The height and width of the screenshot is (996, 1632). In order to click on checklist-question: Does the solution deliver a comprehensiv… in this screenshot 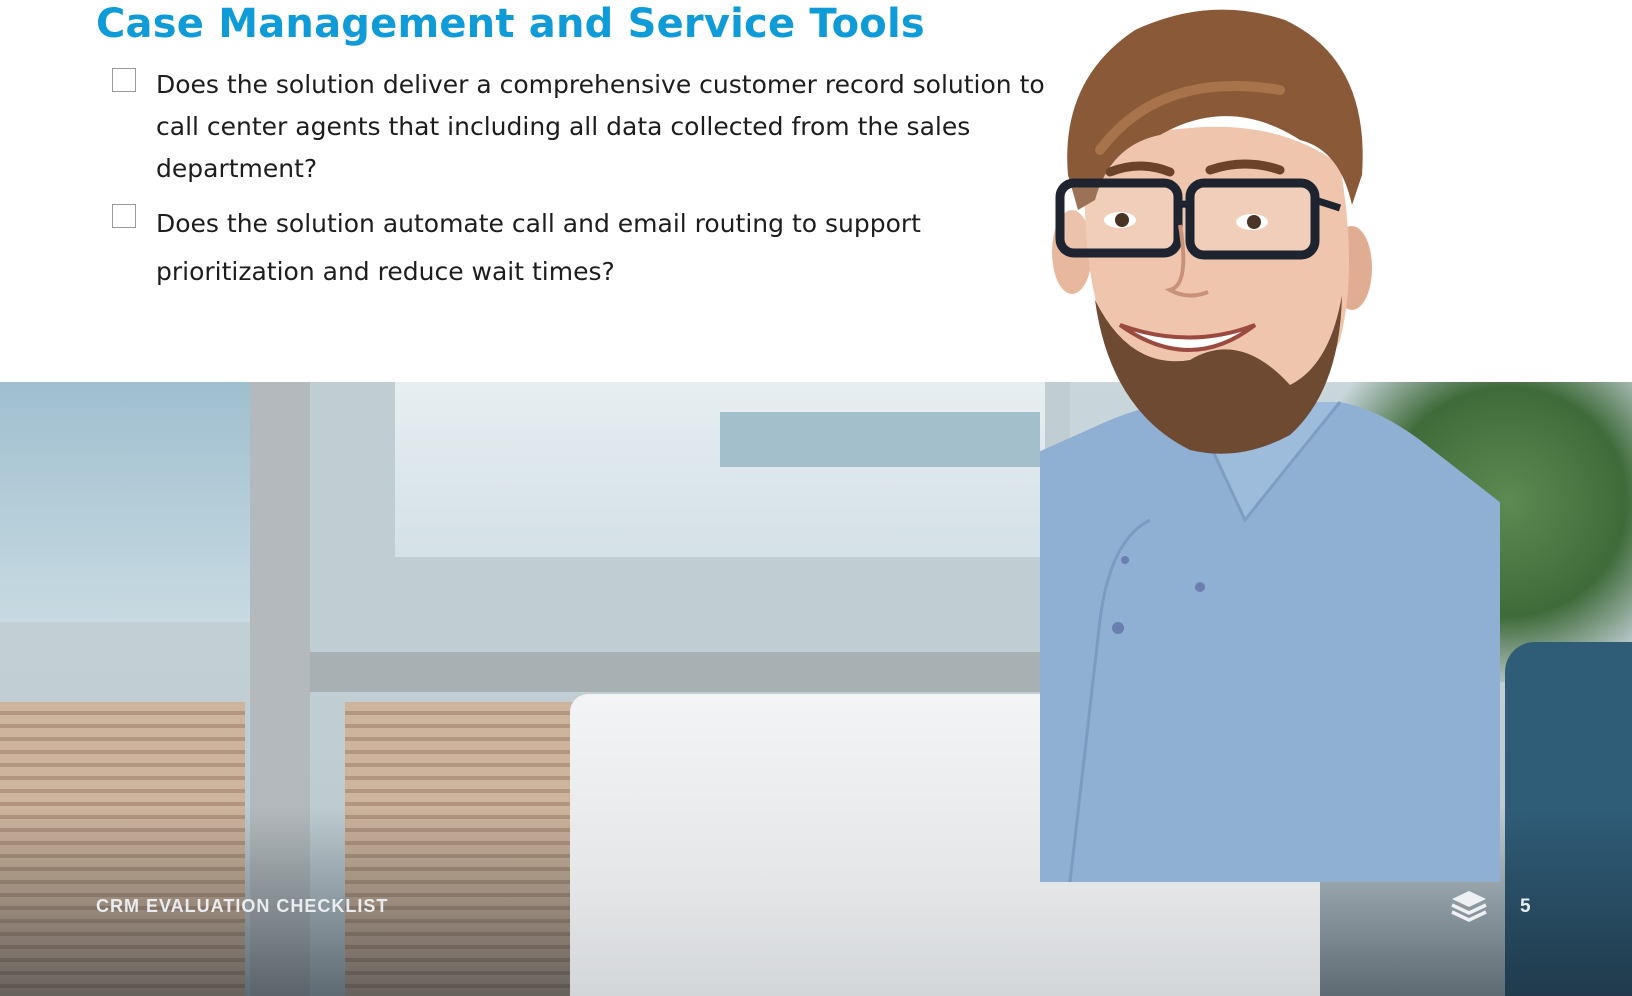, I will do `click(600, 126)`.